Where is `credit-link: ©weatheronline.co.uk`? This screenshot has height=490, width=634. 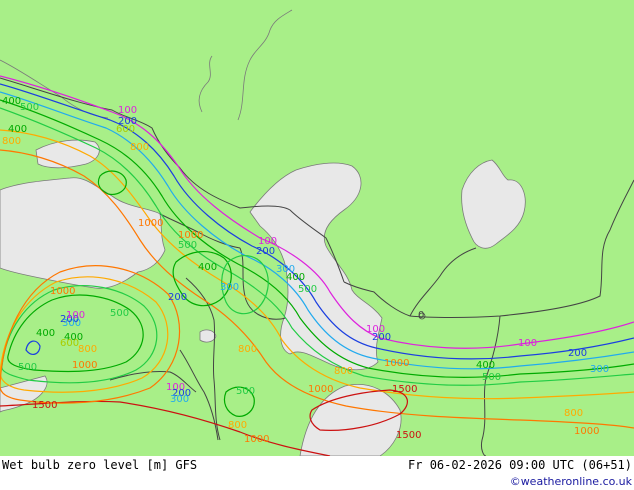
credit-link: ©weatheronline.co.uk is located at coordinates (571, 481).